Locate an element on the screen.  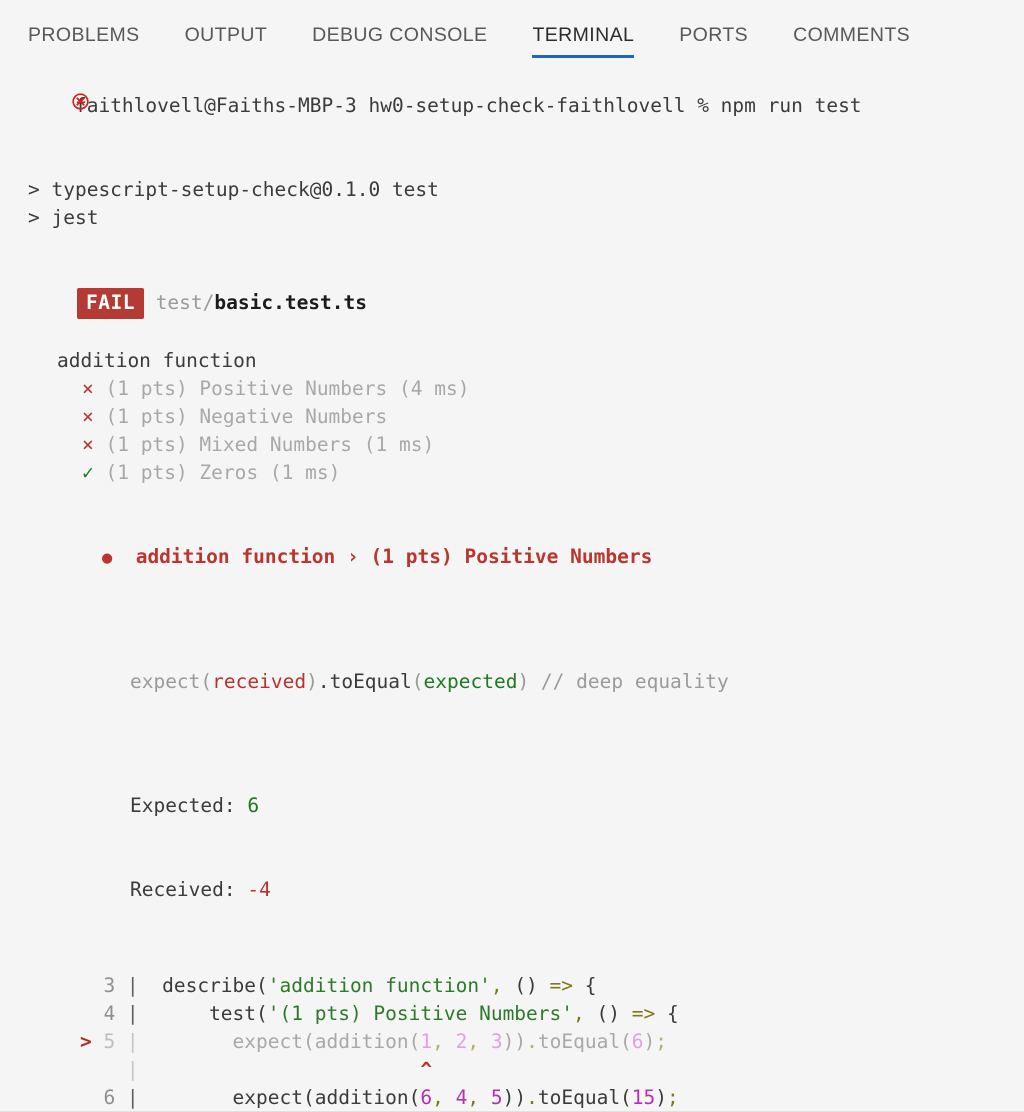
failure-test-name: (1 pts) Positive Numbers is located at coordinates (511, 556).